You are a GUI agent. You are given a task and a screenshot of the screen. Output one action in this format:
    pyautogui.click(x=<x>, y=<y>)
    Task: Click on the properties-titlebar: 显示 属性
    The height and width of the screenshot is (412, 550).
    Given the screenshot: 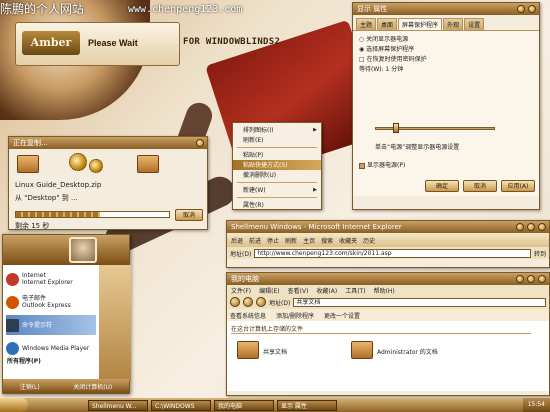 What is the action you would take?
    pyautogui.click(x=446, y=9)
    